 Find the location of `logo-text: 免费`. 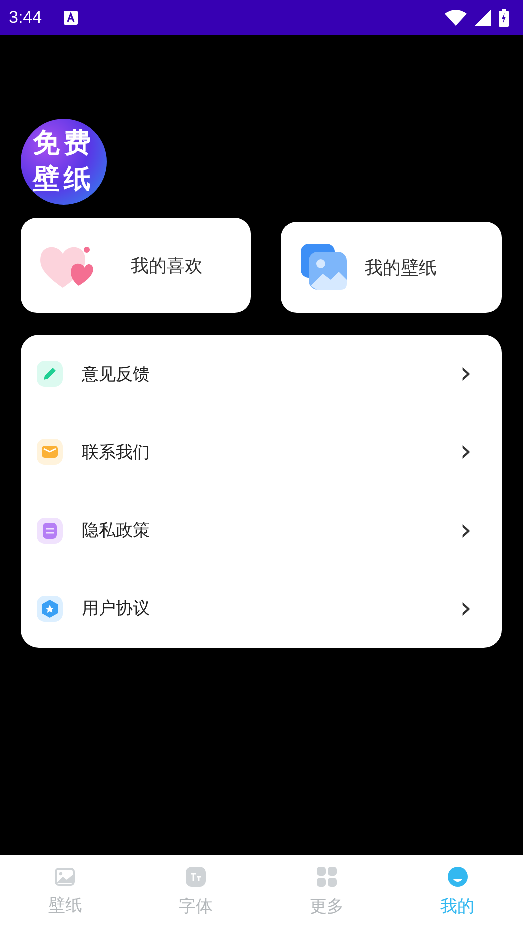

logo-text: 免费 is located at coordinates (64, 144).